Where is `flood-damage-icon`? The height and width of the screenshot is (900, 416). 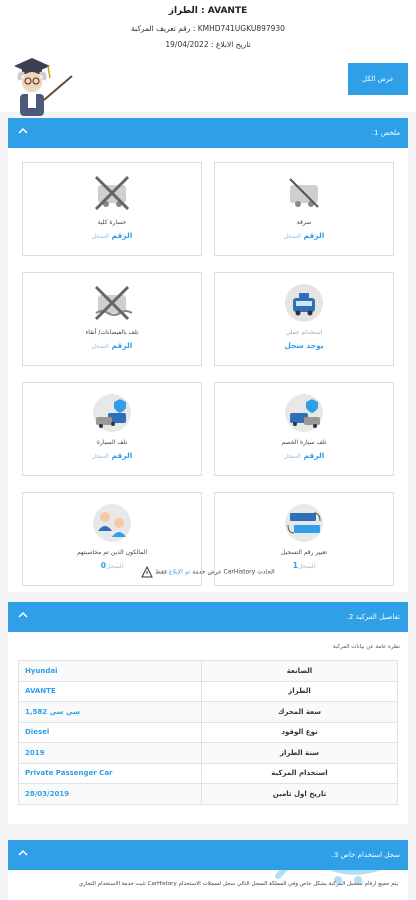
flood-damage-icon is located at coordinates (113, 303).